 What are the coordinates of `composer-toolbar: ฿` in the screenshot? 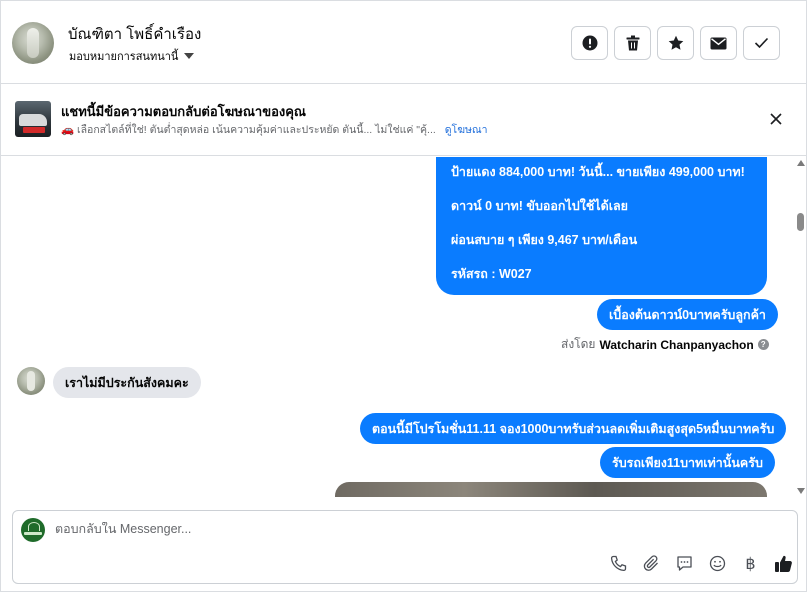 It's located at (701, 563).